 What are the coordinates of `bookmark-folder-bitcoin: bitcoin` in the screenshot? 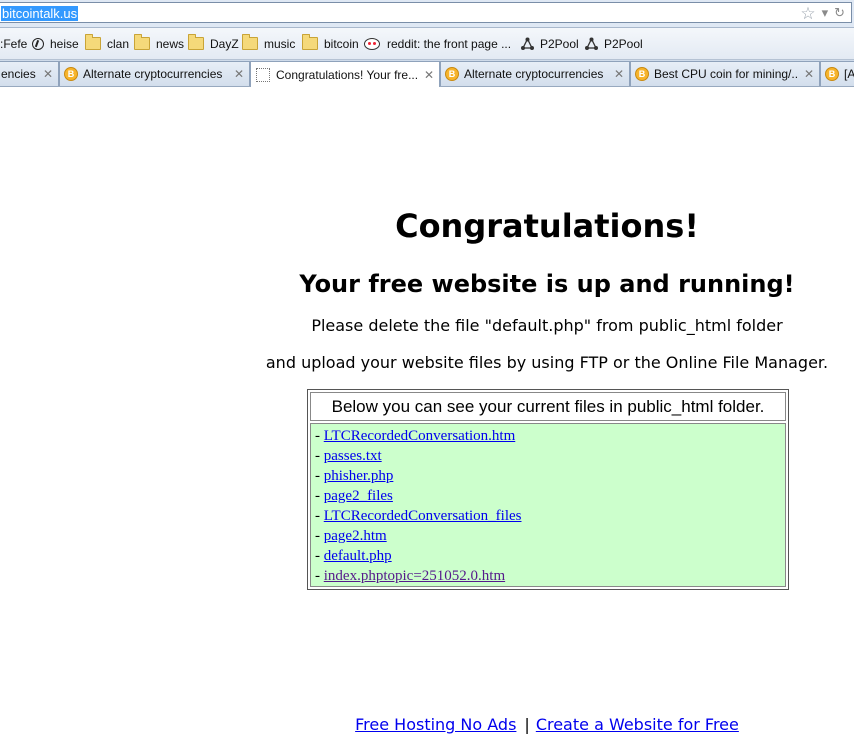 It's located at (330, 43).